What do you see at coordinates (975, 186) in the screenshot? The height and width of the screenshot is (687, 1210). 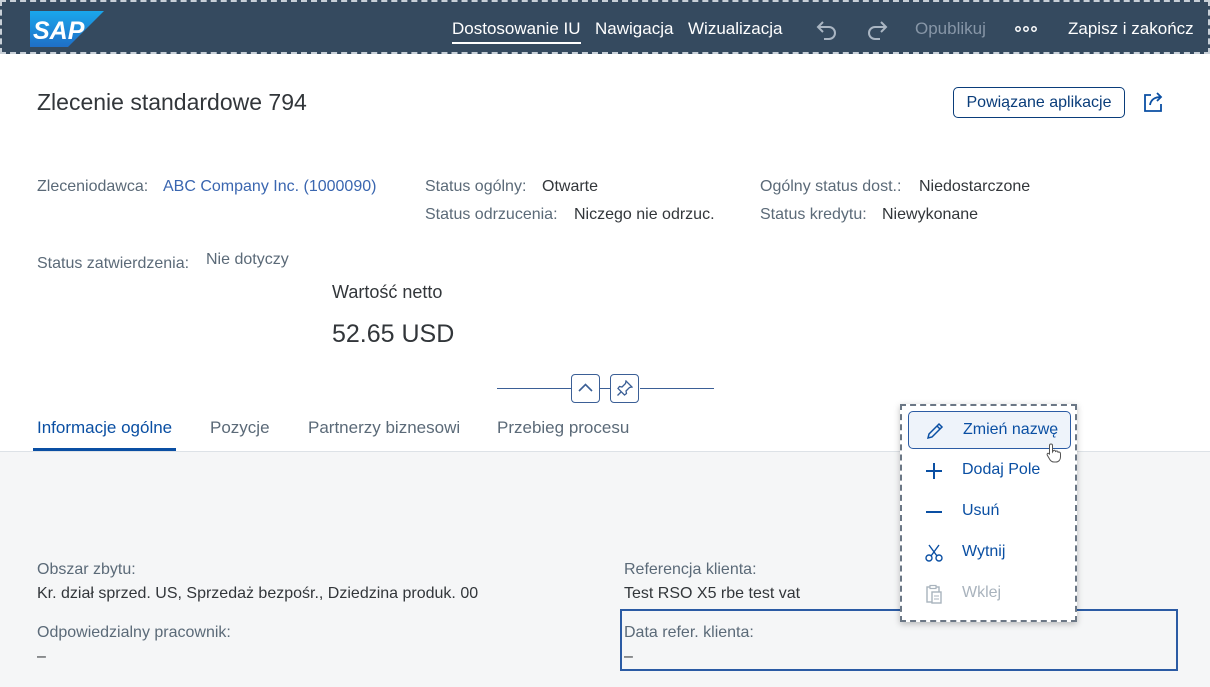 I see `delivery-status-value: Niedostarczone` at bounding box center [975, 186].